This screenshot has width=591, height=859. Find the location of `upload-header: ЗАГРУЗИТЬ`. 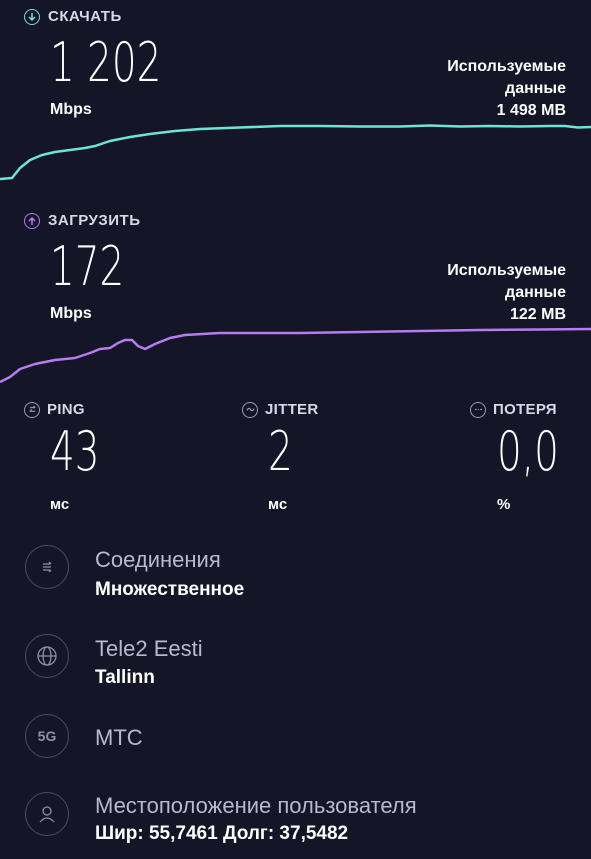

upload-header: ЗАГРУЗИТЬ is located at coordinates (82, 220).